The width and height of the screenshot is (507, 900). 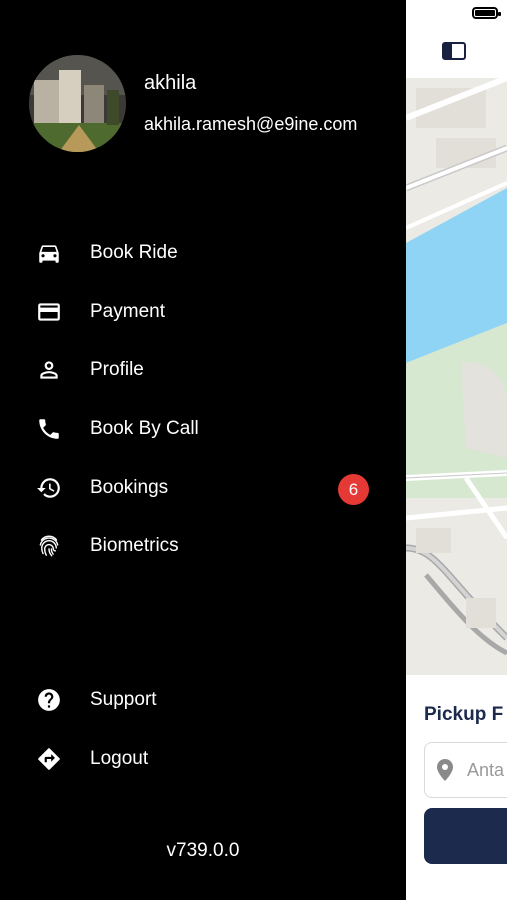 I want to click on person-icon, so click(x=49, y=370).